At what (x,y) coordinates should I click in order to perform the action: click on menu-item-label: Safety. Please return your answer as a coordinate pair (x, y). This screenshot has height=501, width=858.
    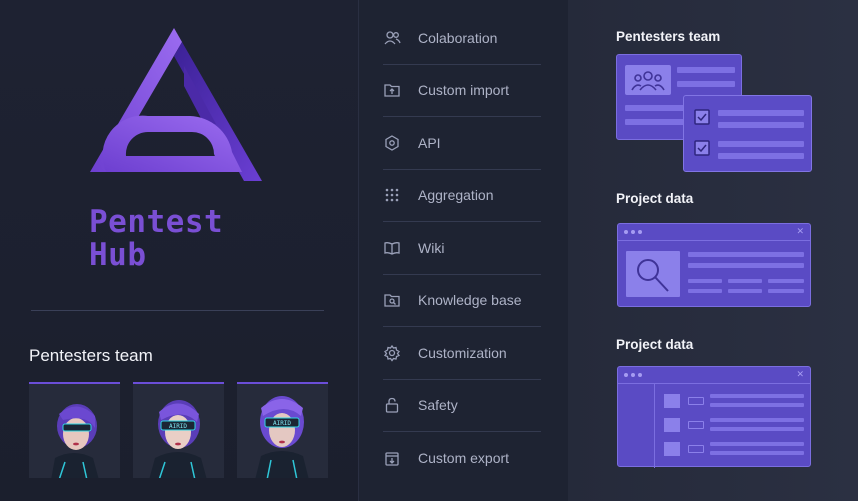
    Looking at the image, I should click on (438, 405).